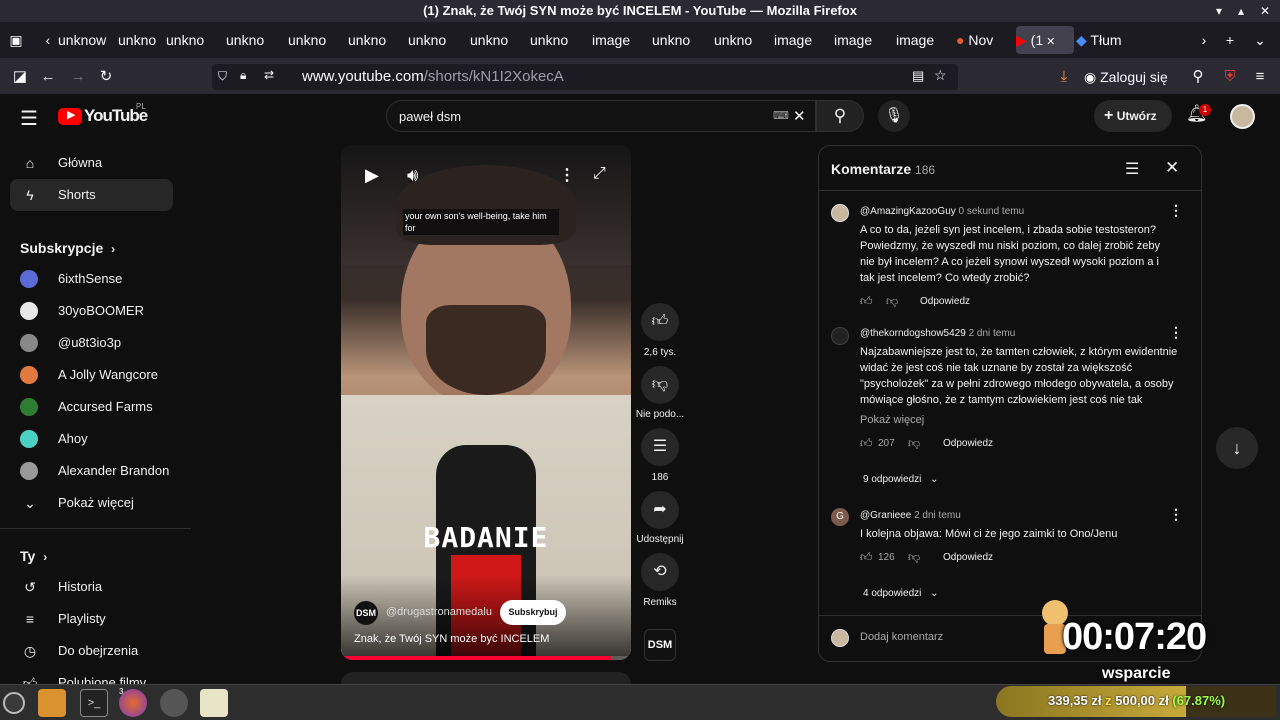 The image size is (1280, 720). I want to click on video-progress-track, so click(486, 658).